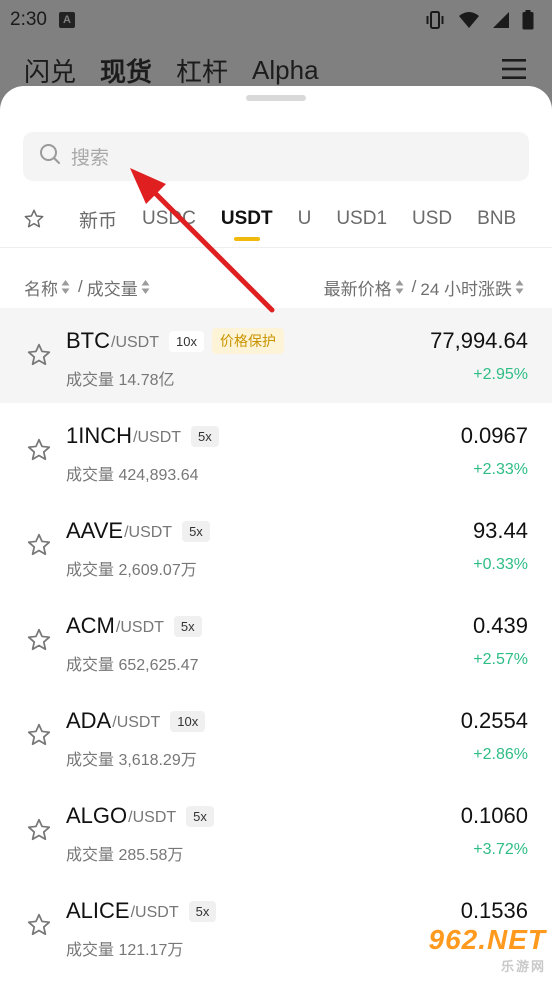 This screenshot has width=552, height=981. Describe the element at coordinates (276, 545) in the screenshot. I see `list-item: AAVE /USDT 5x 成交量 2,609.07万 93.44 +0.33%` at that location.